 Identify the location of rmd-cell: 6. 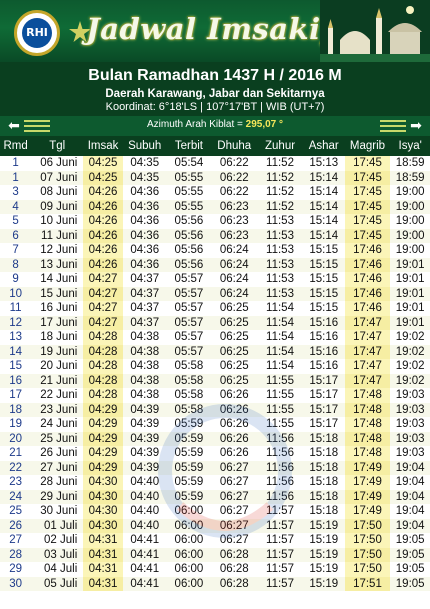
(16, 235).